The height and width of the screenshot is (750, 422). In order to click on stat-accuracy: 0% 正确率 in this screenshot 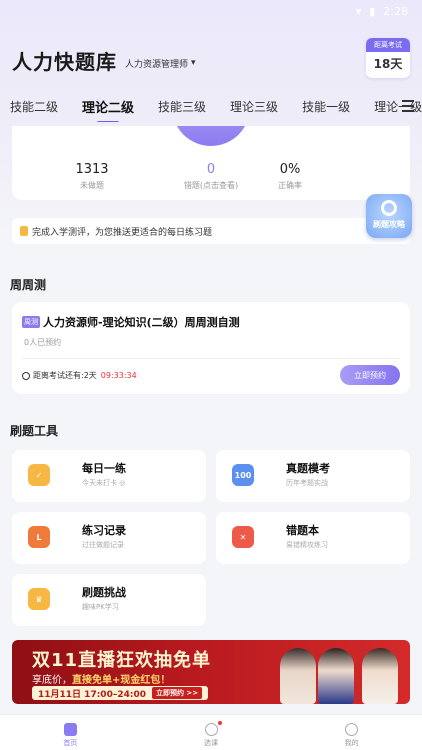, I will do `click(290, 176)`.